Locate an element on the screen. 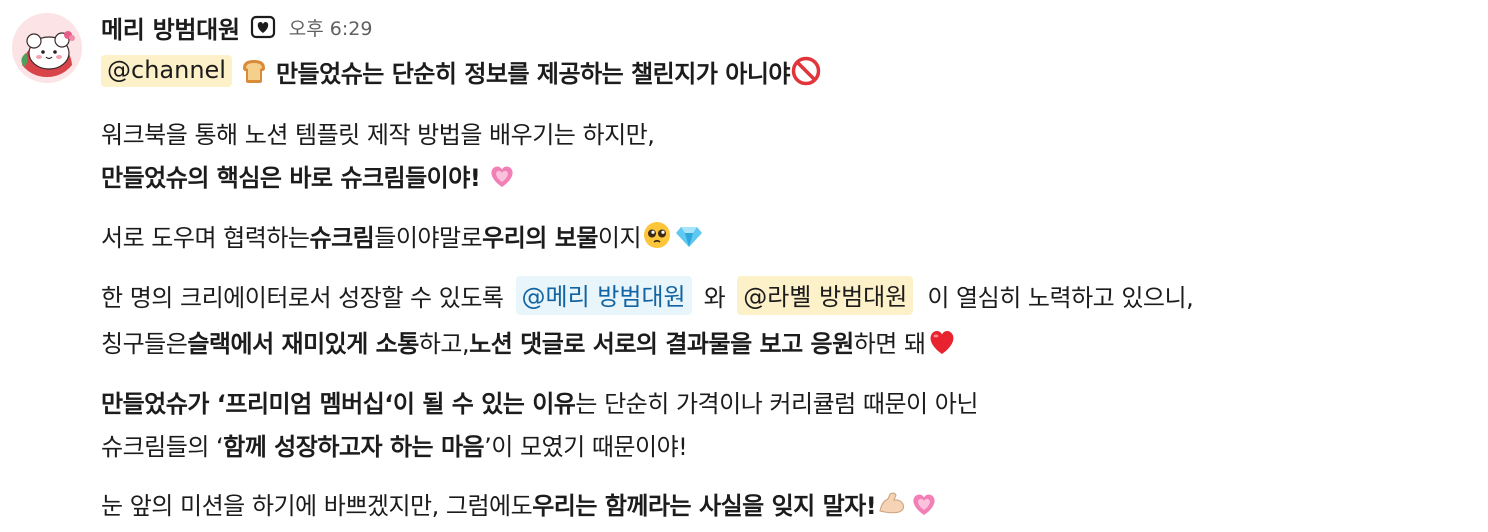  message-header: 메리 방범대원 오후 6:29 is located at coordinates (236, 27).